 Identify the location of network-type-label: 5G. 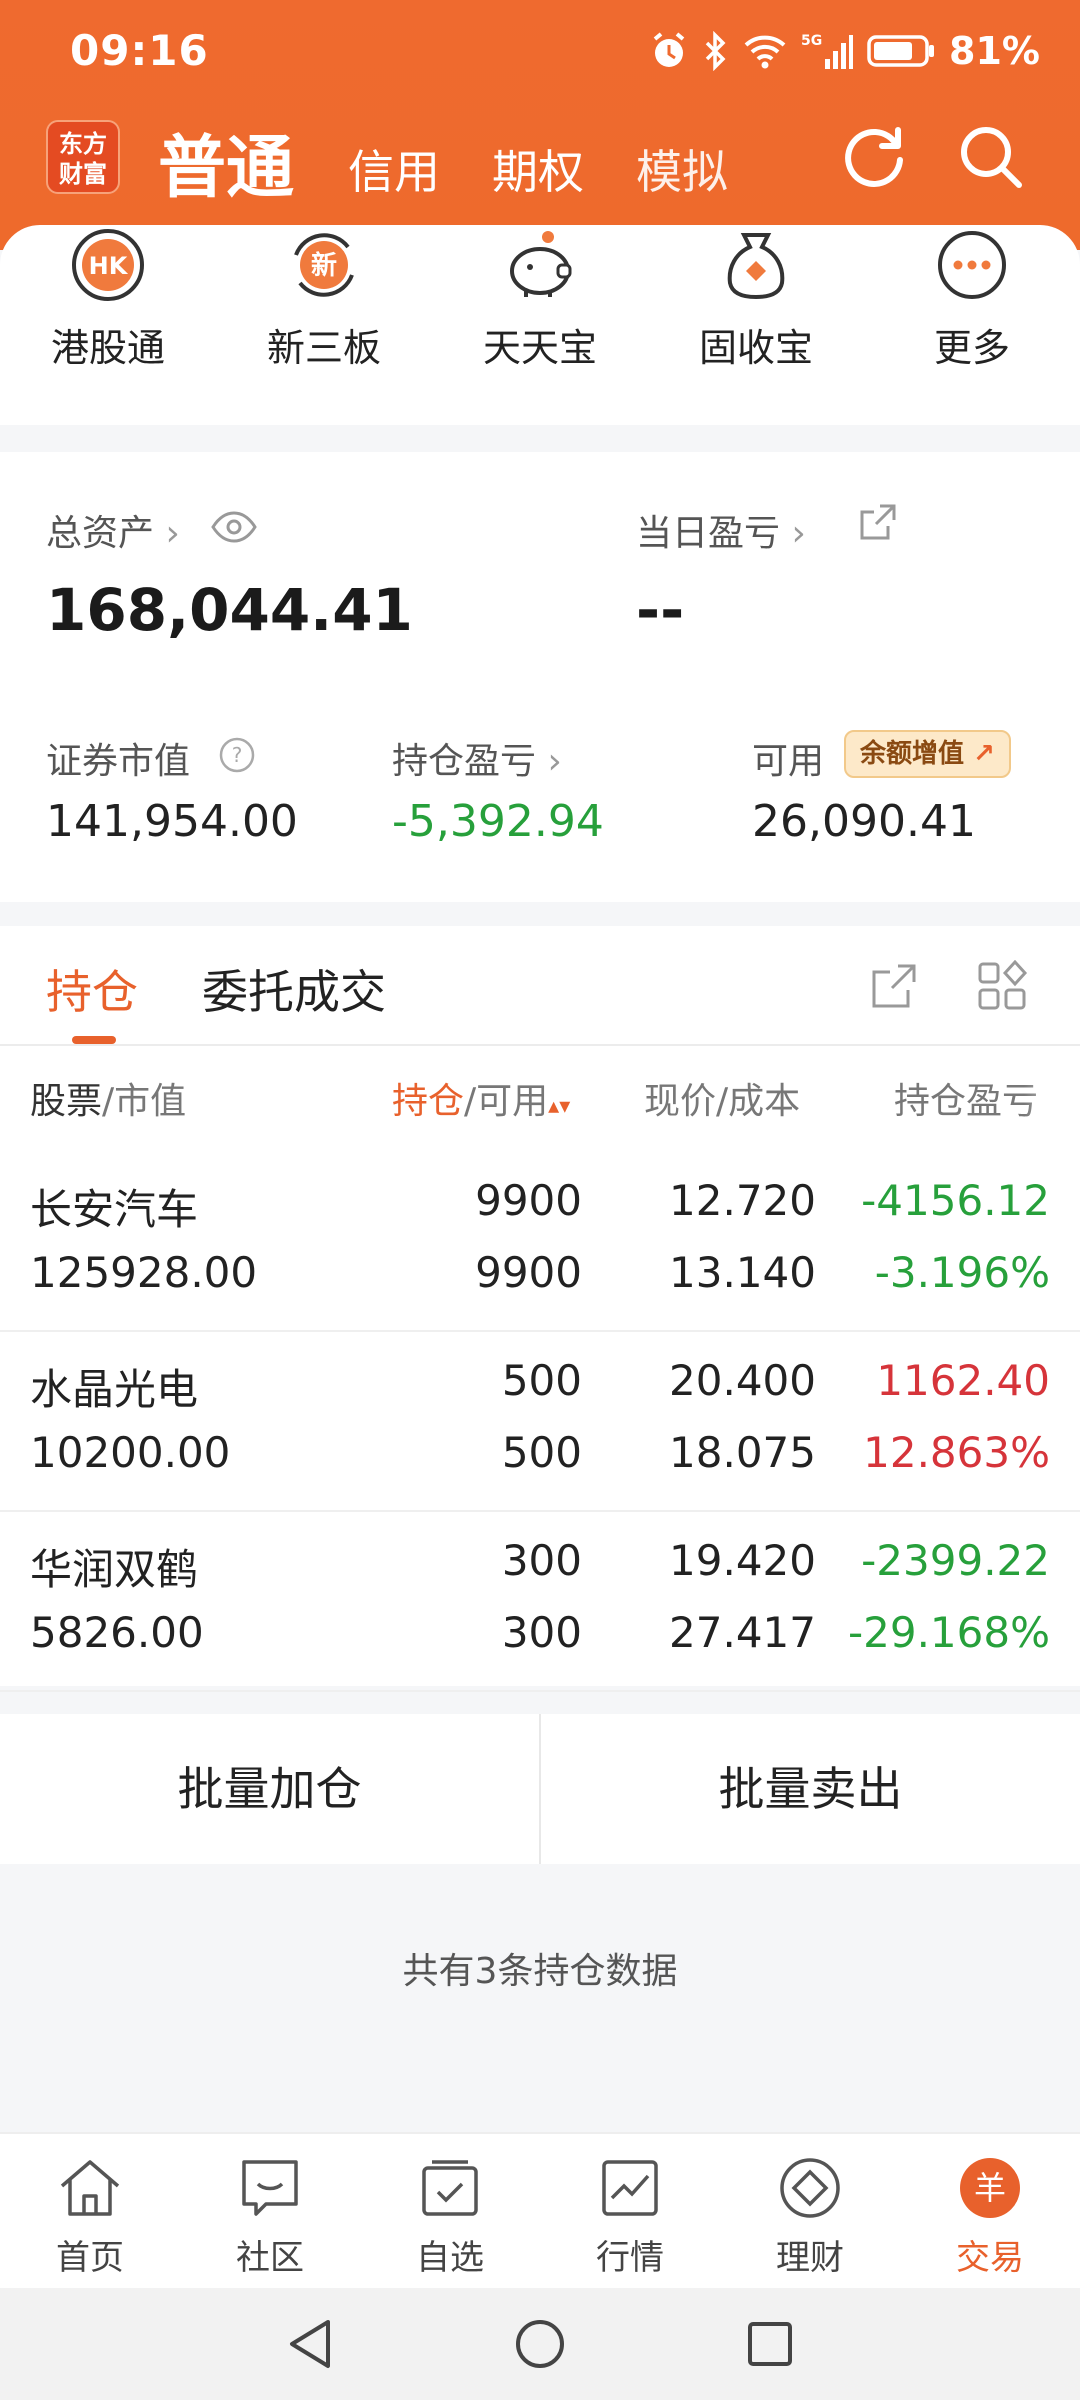
(811, 41).